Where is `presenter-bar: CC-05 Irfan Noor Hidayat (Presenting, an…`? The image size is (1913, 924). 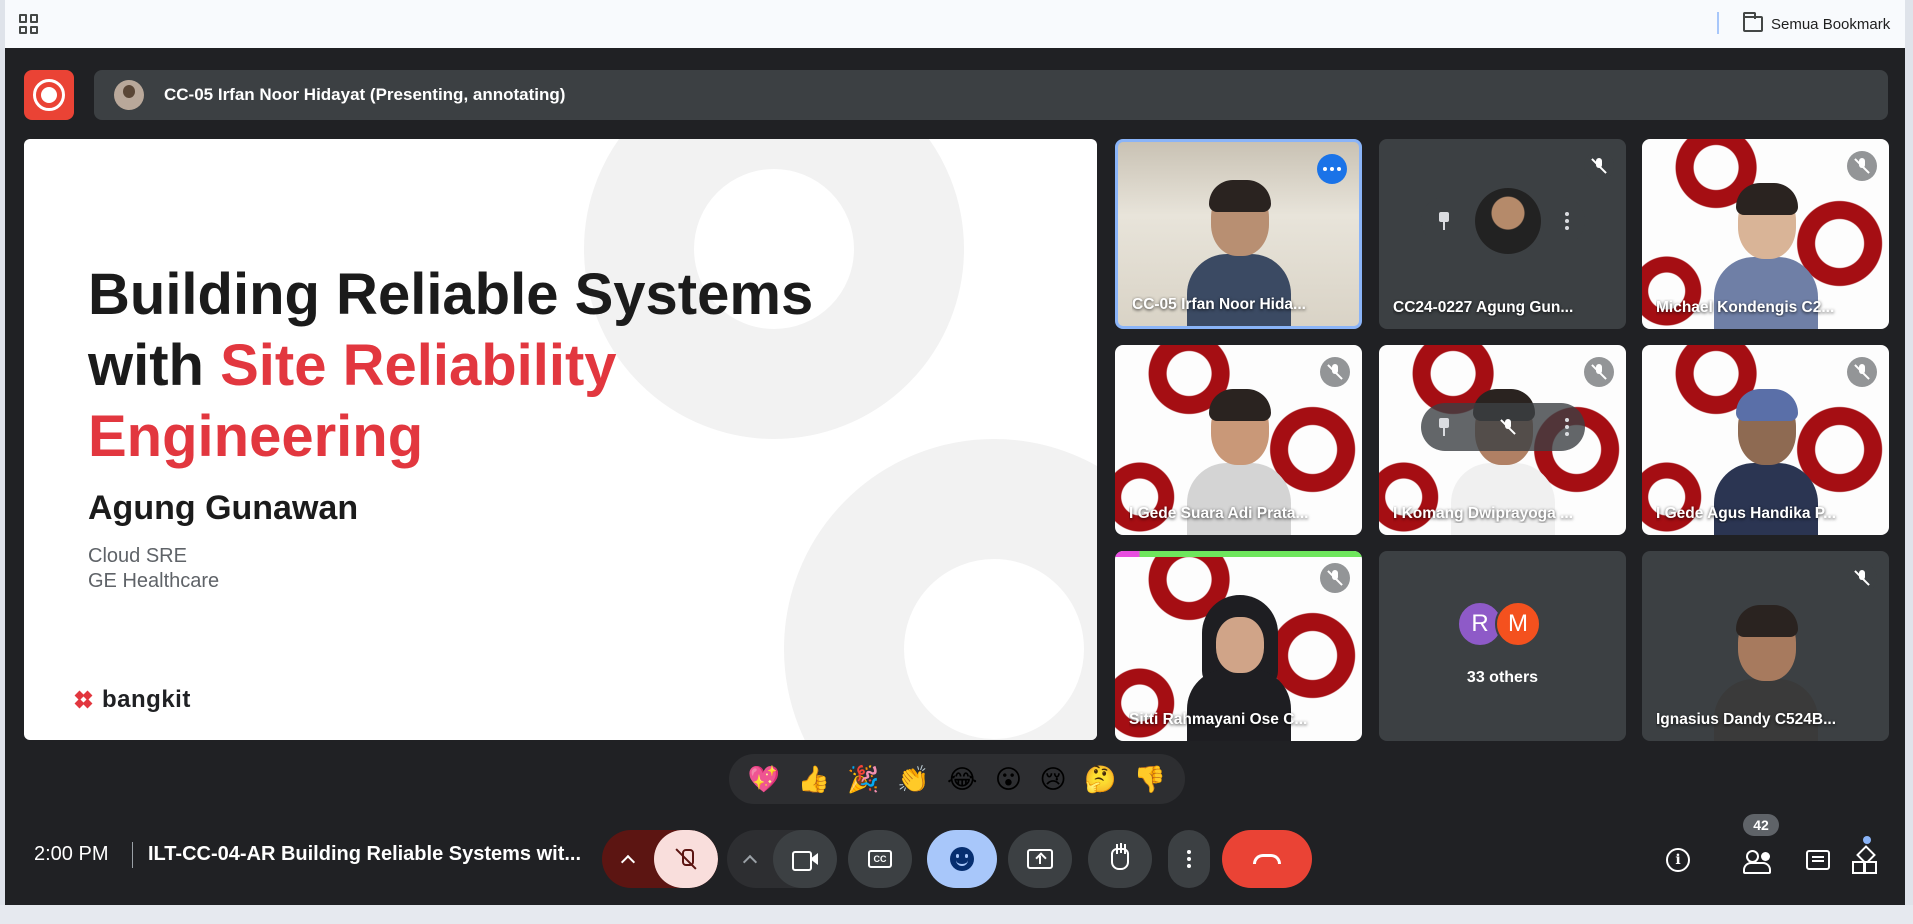
presenter-bar: CC-05 Irfan Noor Hidayat (Presenting, an… is located at coordinates (991, 95).